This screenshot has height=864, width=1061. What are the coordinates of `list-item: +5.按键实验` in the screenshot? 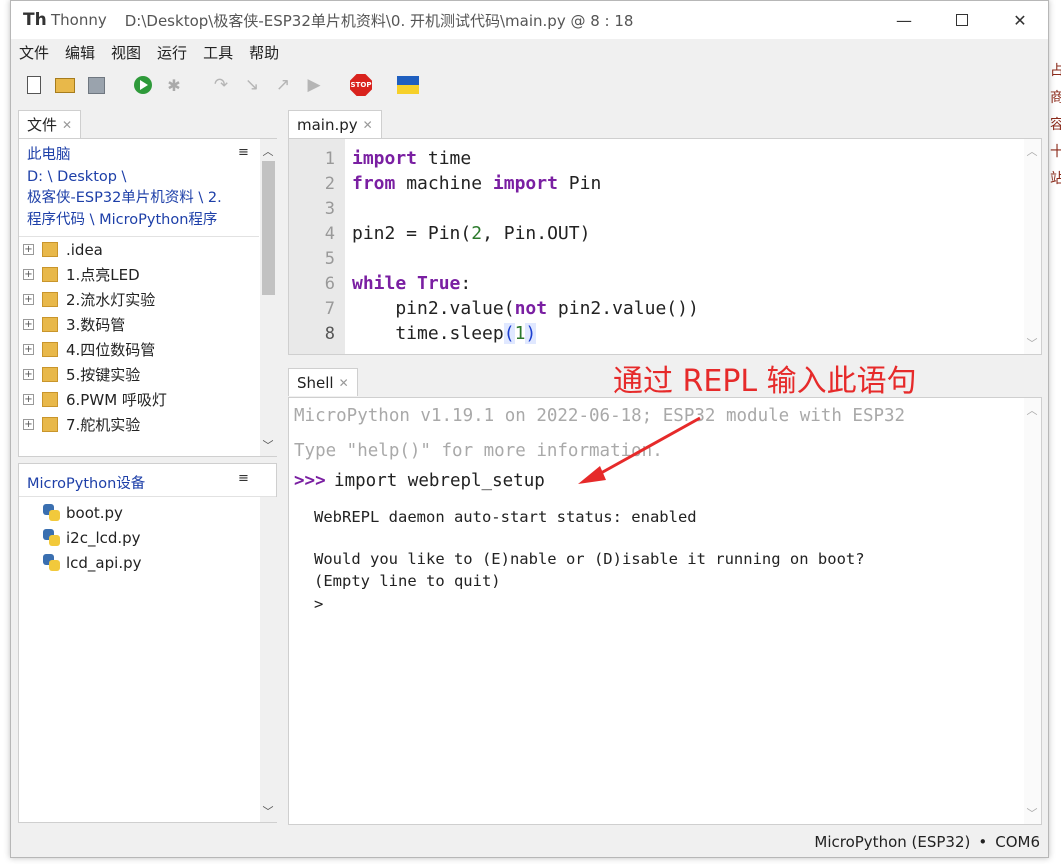 It's located at (139, 374).